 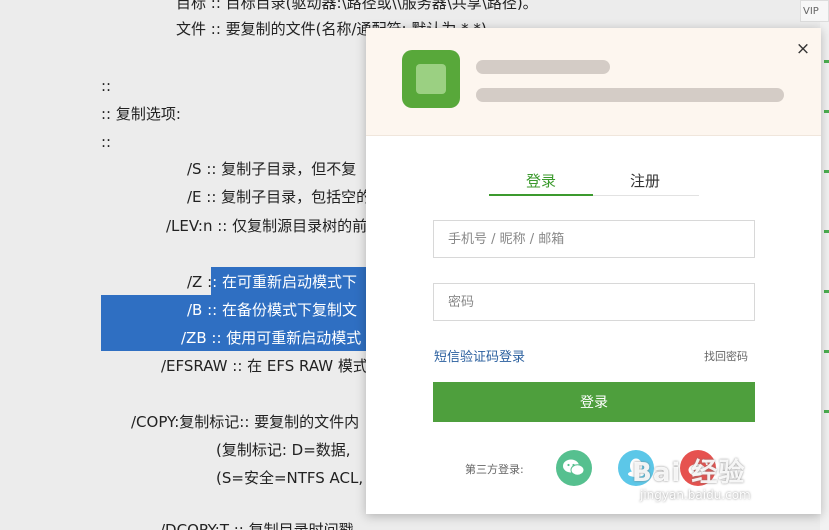 I want to click on close-icon: ×, so click(x=803, y=49).